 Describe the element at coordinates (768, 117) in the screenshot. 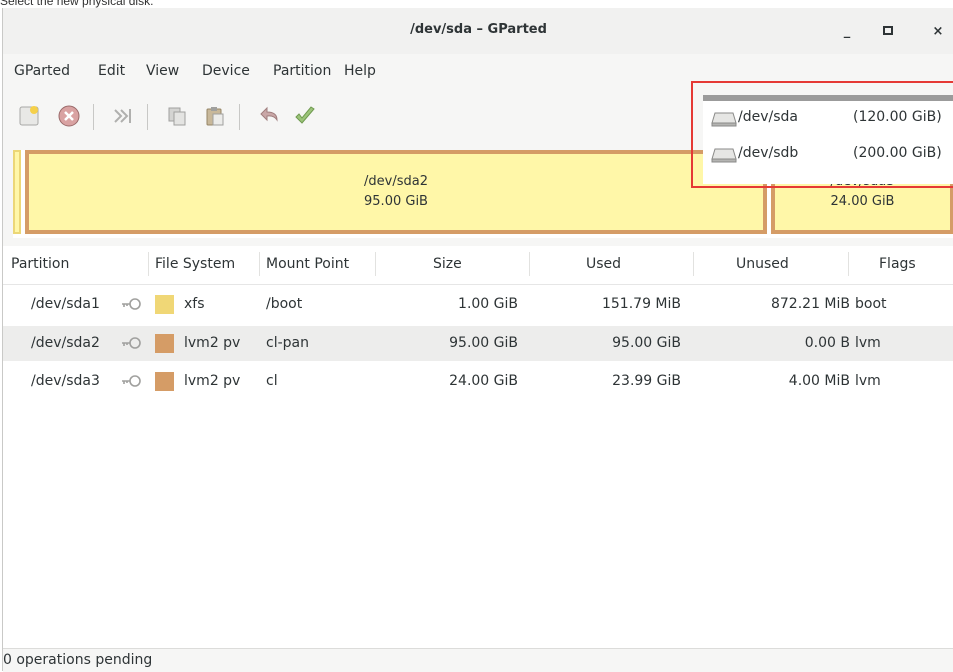

I see `device-name: /dev/sda` at that location.